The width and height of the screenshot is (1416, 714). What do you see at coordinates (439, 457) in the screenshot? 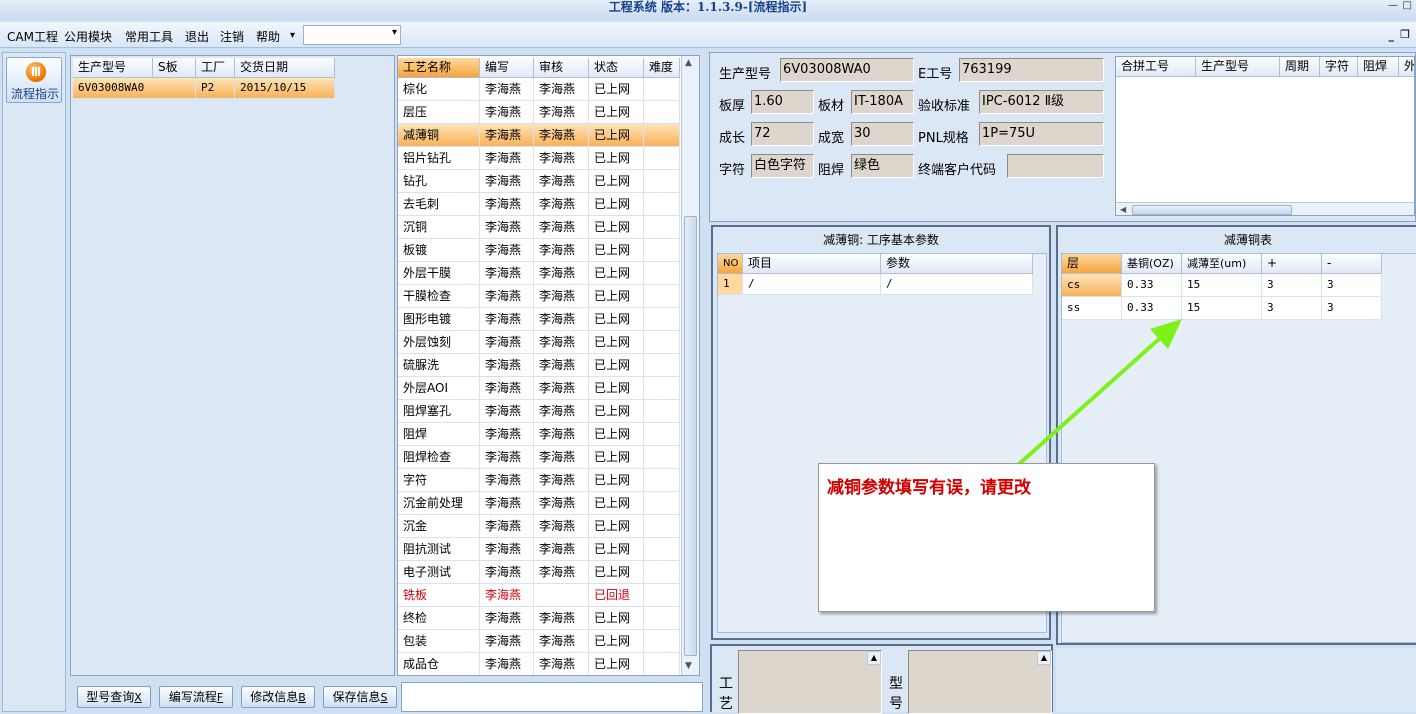
I see `process-name-cell: 阻焊检查` at bounding box center [439, 457].